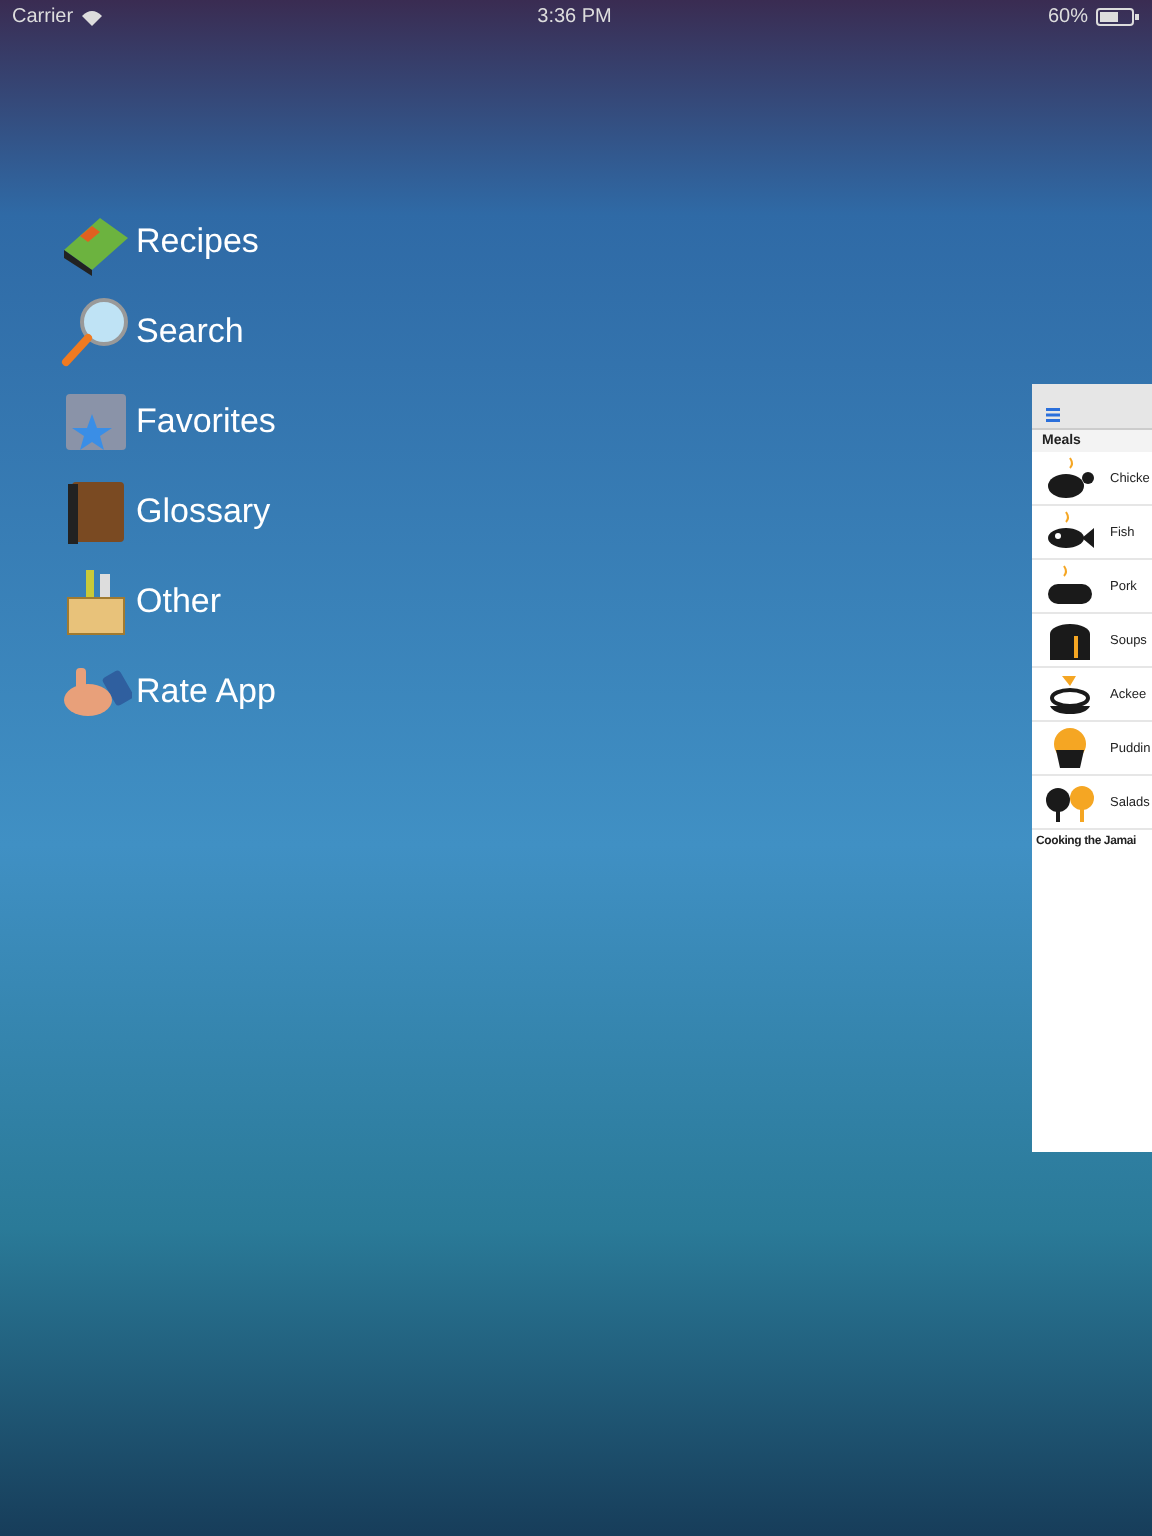  Describe the element at coordinates (1070, 694) in the screenshot. I see `bowl-icon` at that location.